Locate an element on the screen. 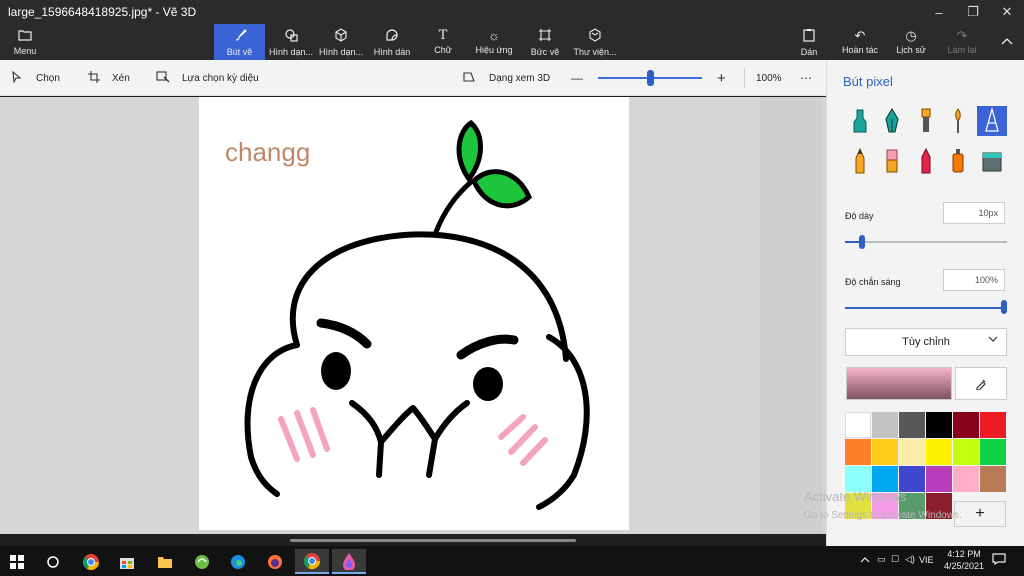 Image resolution: width=1024 pixels, height=576 pixels. redo-button: ↷ Làm lại is located at coordinates (962, 42).